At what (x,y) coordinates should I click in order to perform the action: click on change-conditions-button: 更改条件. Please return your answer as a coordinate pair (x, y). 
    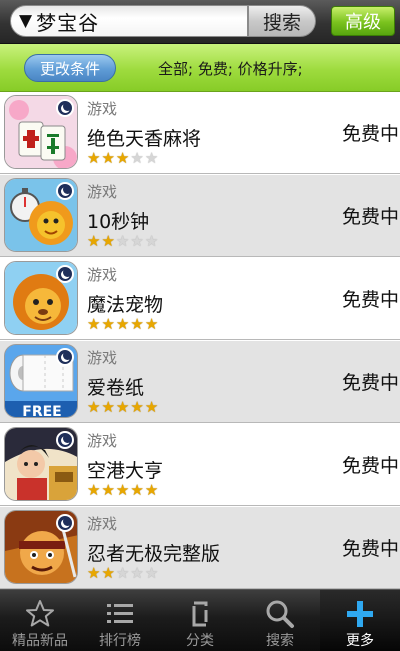
    Looking at the image, I should click on (70, 68).